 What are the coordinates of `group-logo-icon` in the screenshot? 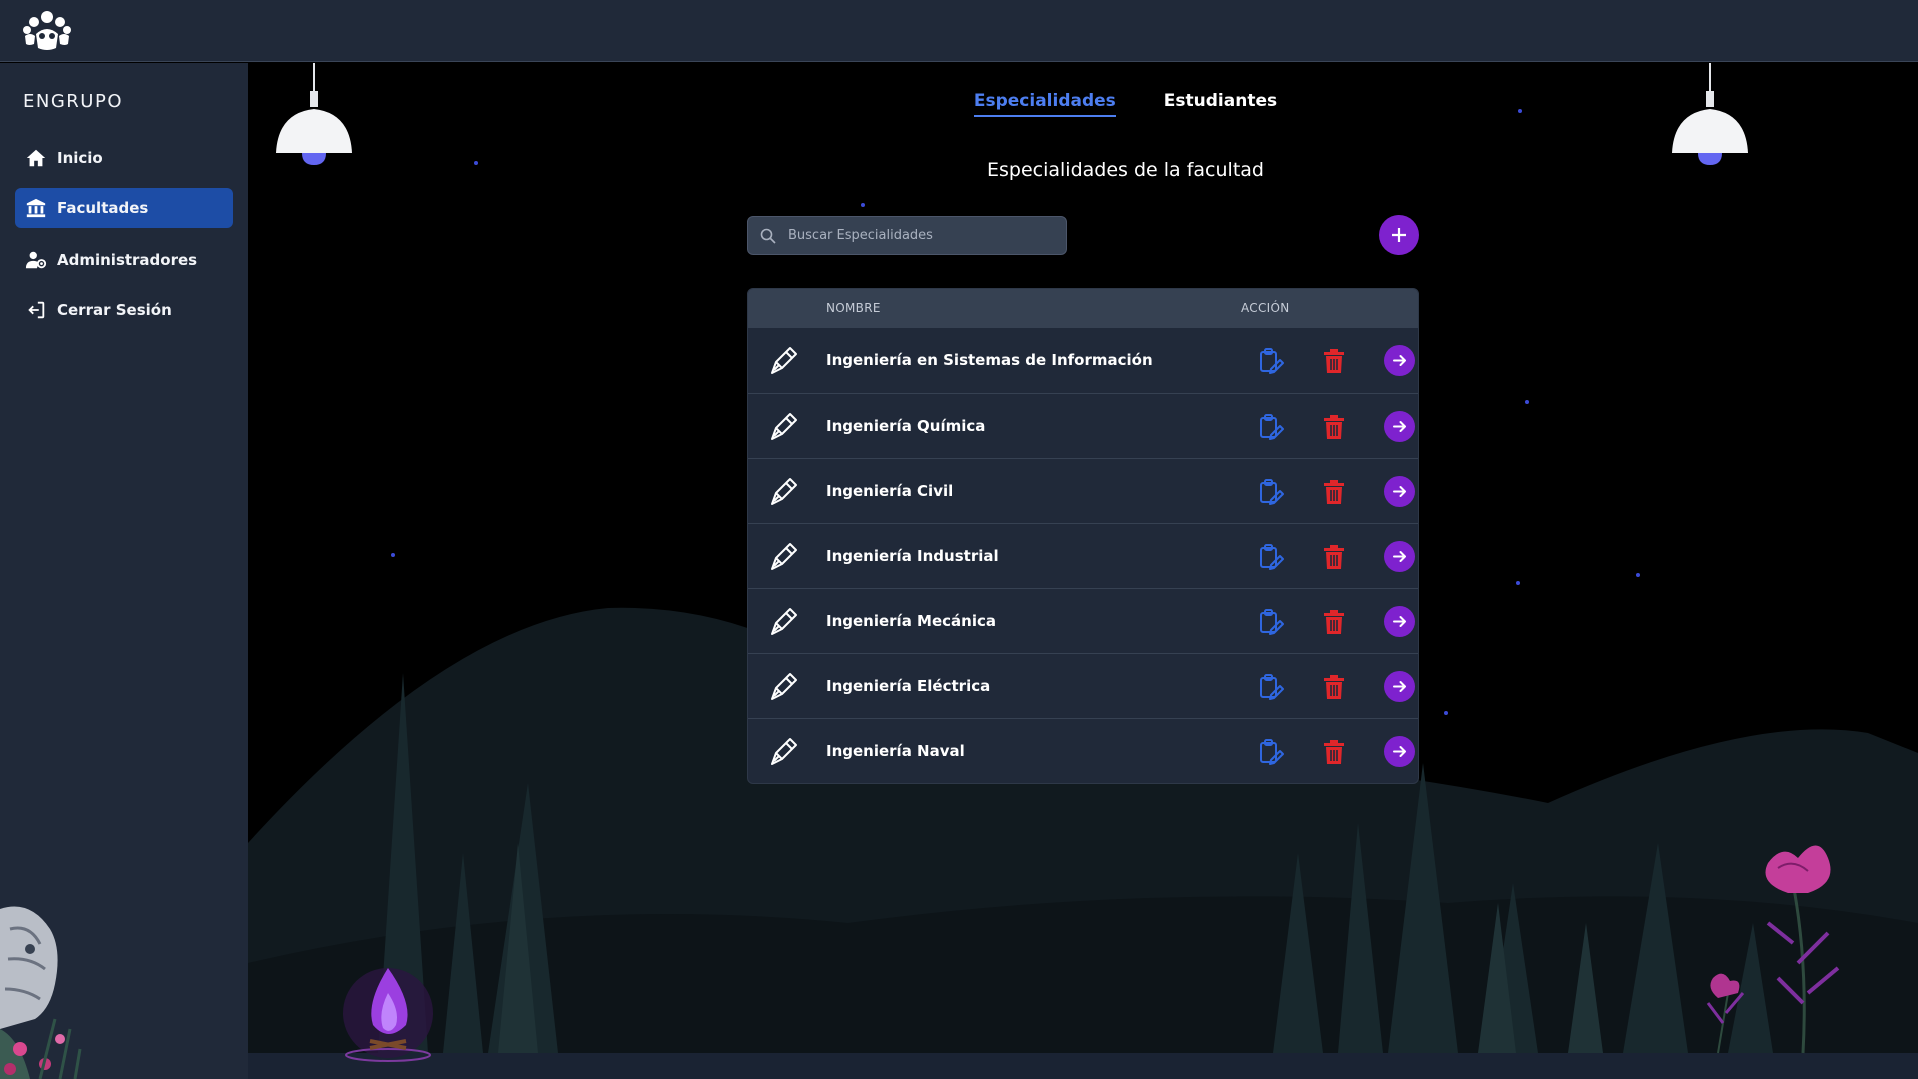 It's located at (47, 31).